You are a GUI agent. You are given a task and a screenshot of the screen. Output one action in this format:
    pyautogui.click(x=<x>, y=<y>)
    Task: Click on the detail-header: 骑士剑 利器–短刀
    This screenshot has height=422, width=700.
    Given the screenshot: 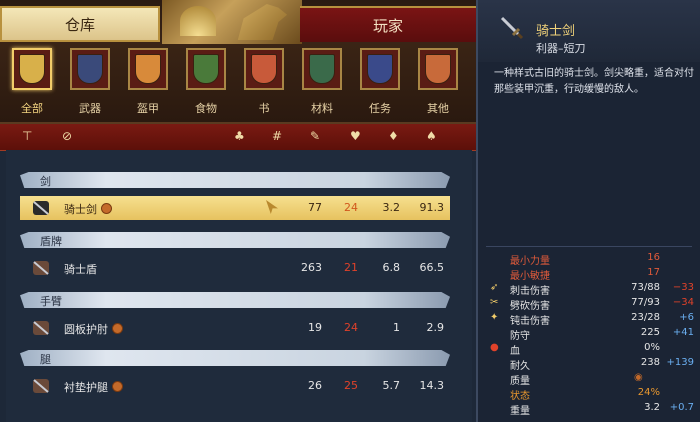 What is the action you would take?
    pyautogui.click(x=589, y=31)
    